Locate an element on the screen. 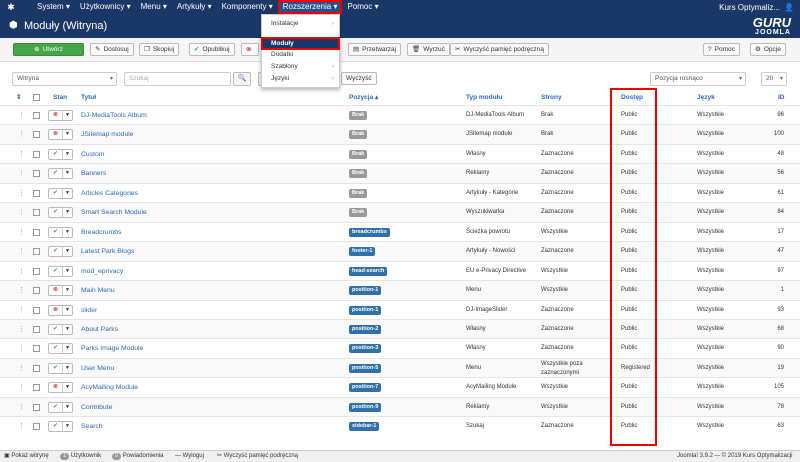 The image size is (800, 462). search-input: Szukaj is located at coordinates (177, 79).